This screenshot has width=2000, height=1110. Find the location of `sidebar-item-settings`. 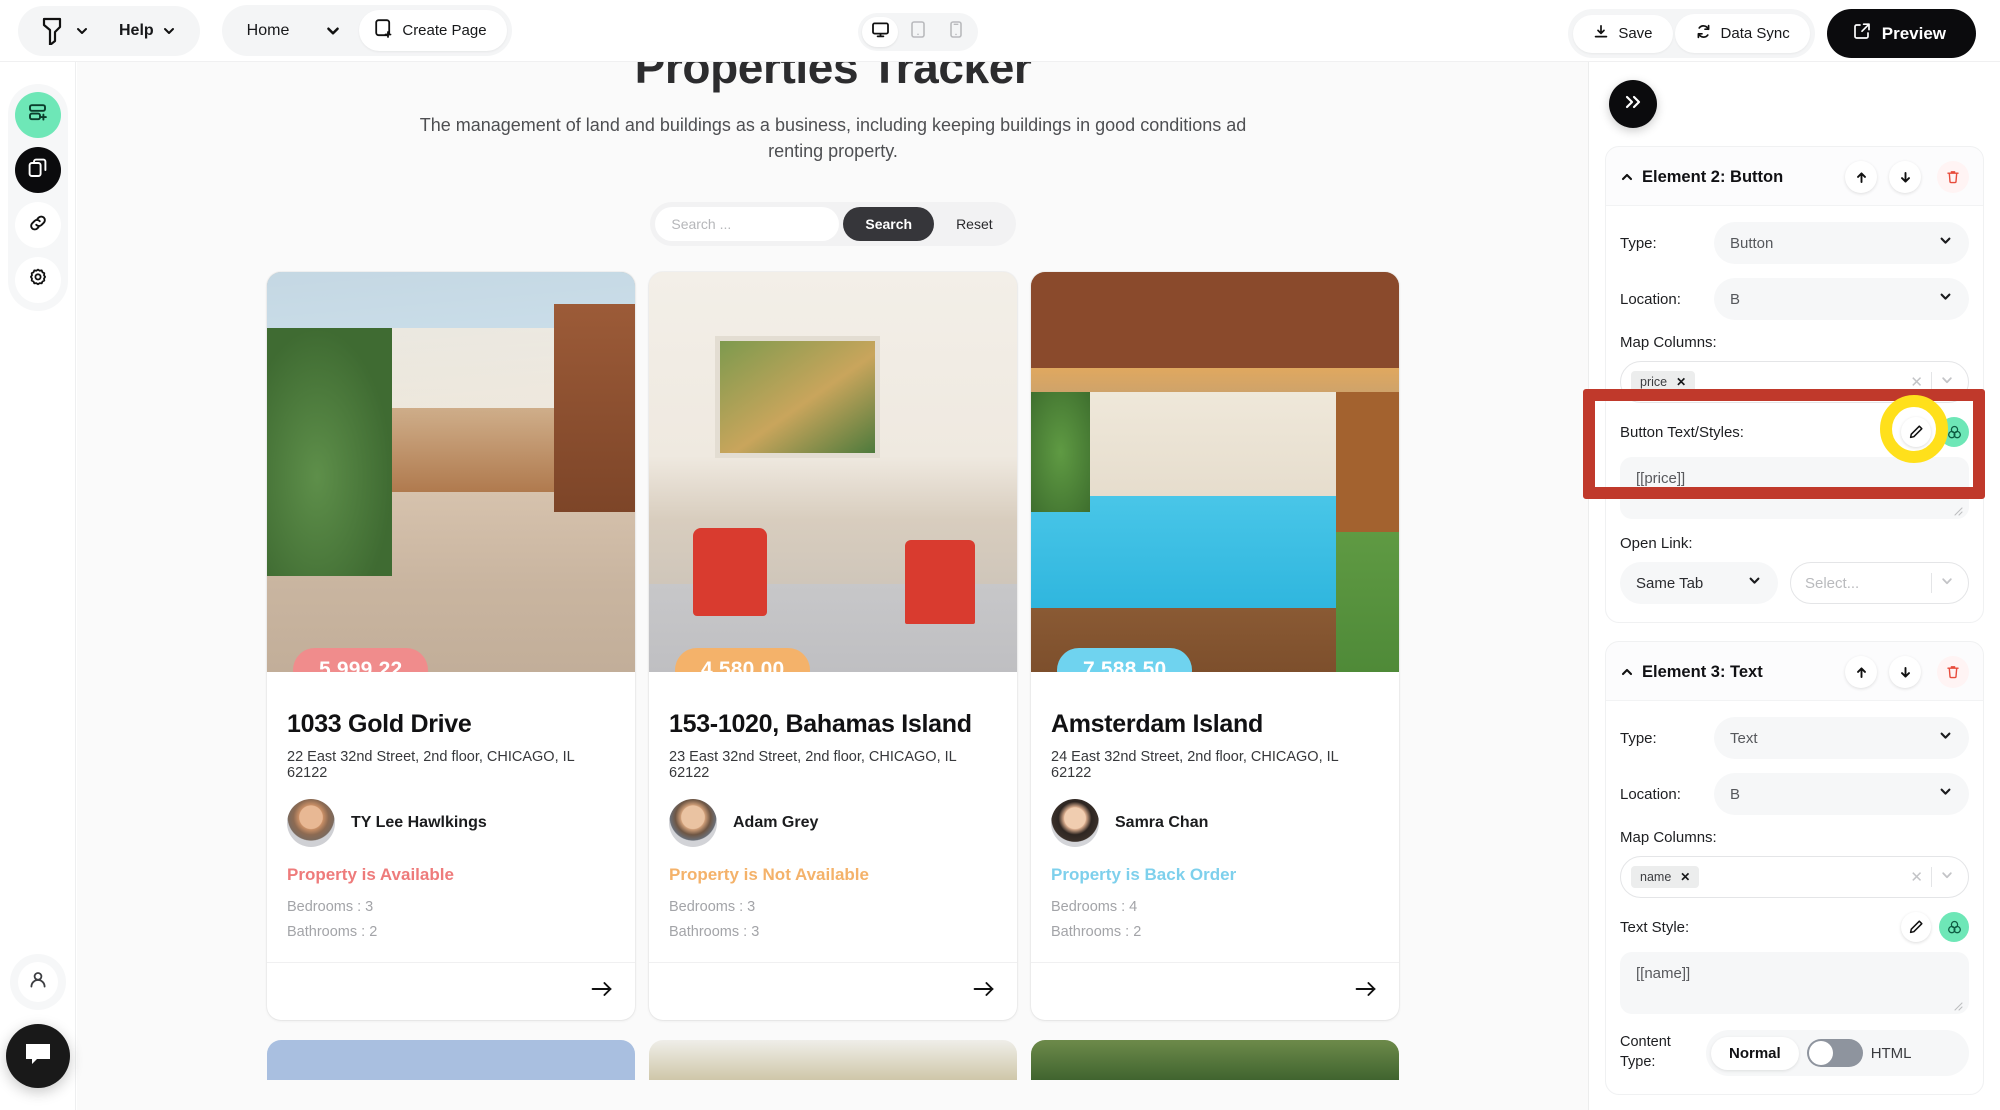

sidebar-item-settings is located at coordinates (37, 280).